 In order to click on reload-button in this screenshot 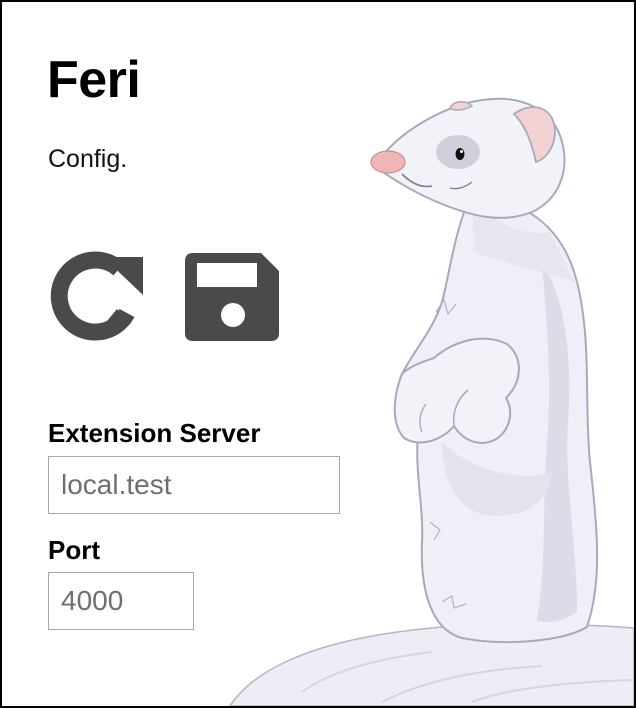, I will do `click(97, 295)`.